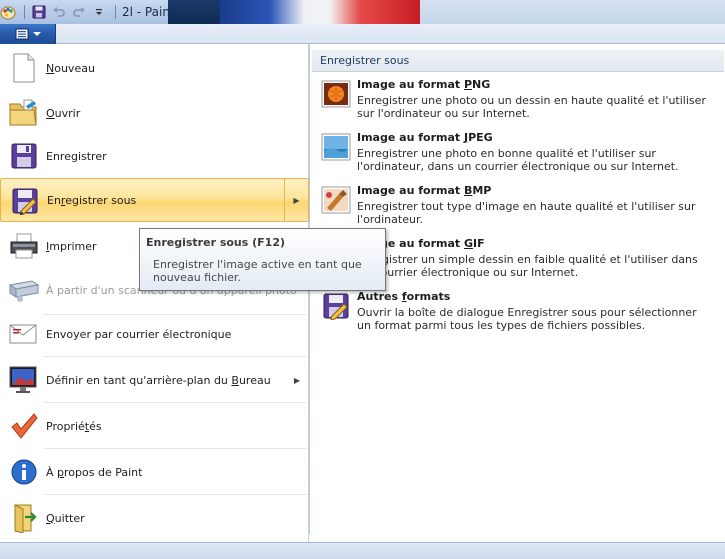  I want to click on menu-item-envoyer: Envoyer par courrier électronique, so click(154, 334).